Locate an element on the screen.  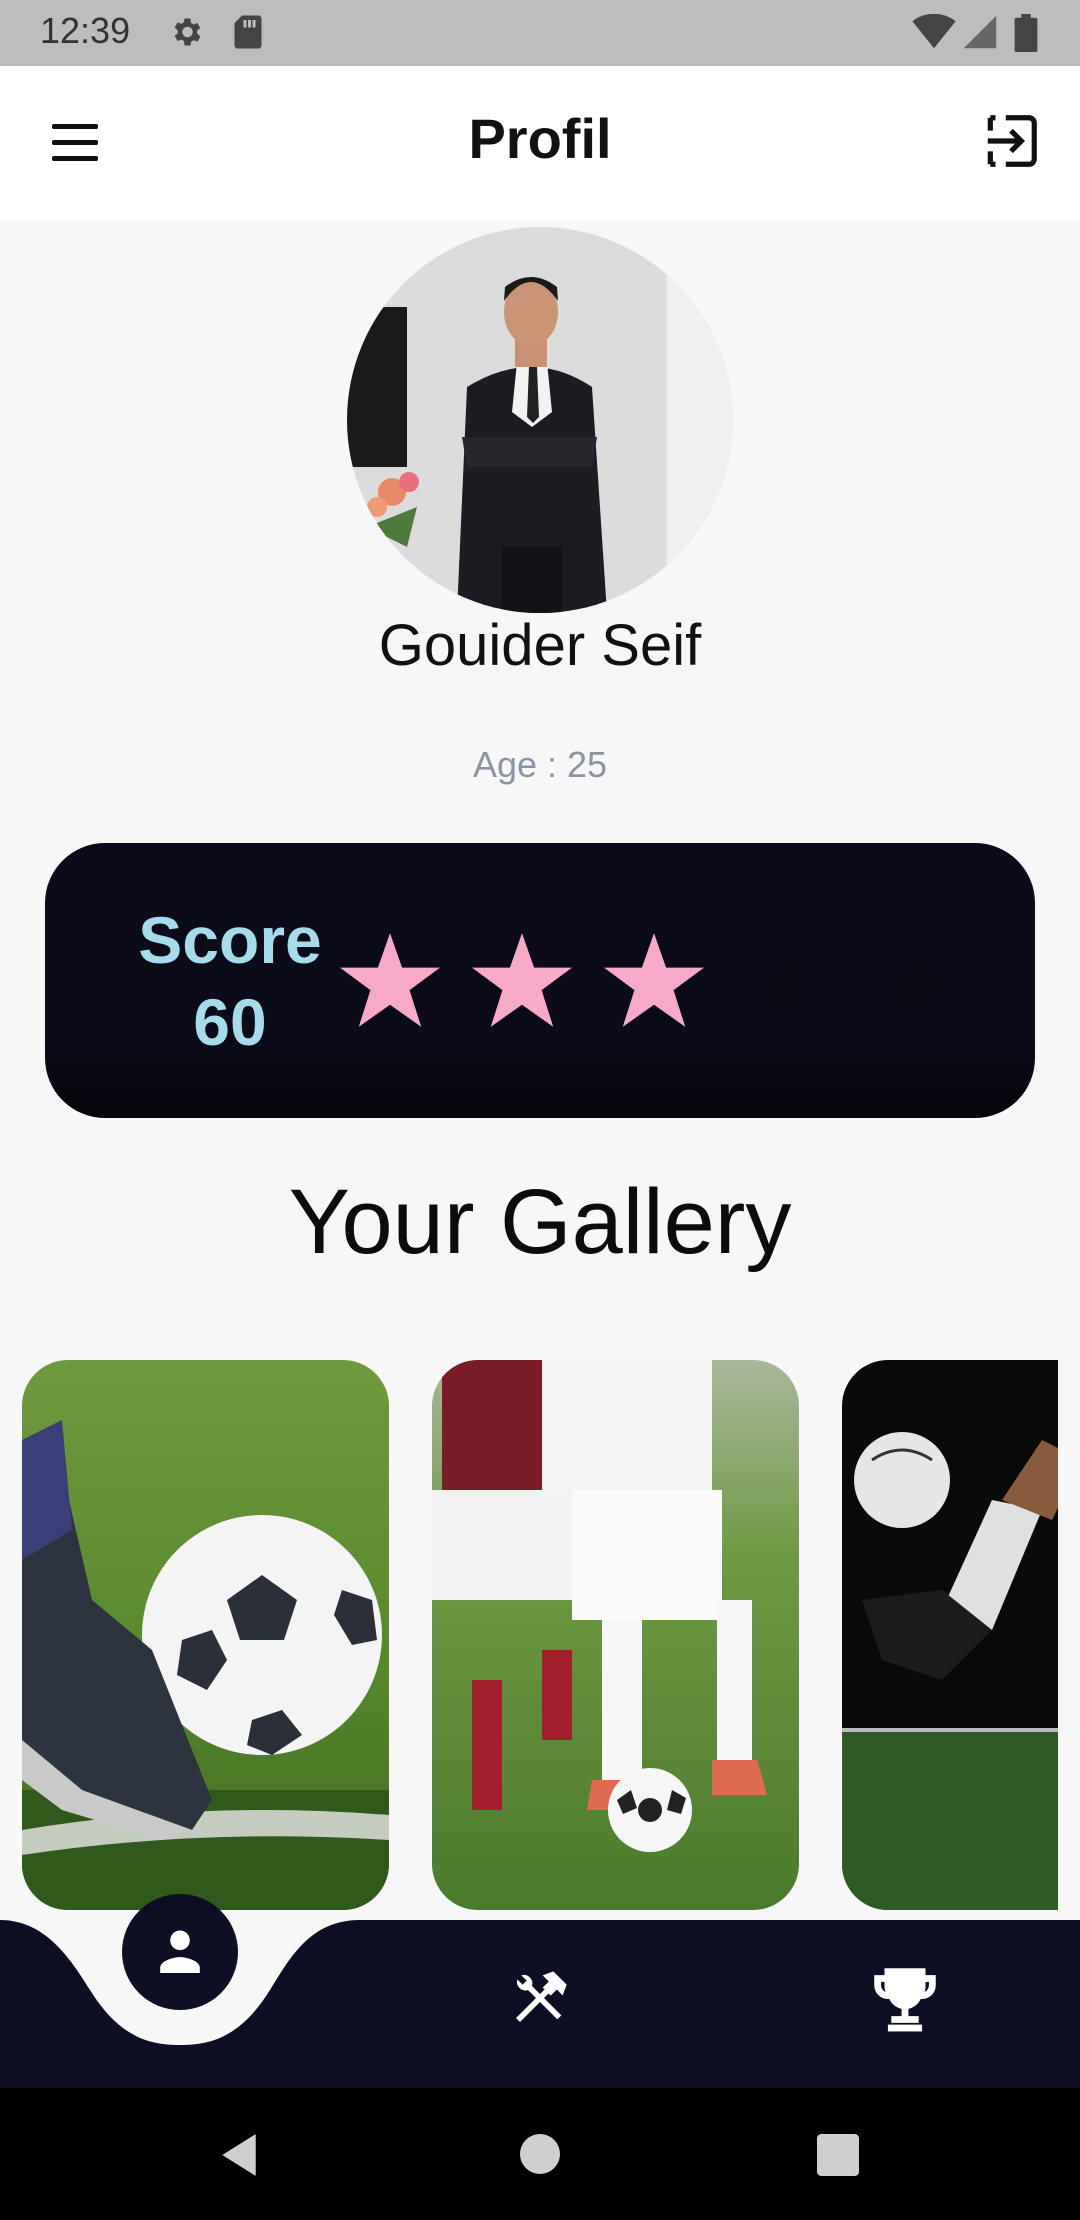
bottom-navigation is located at coordinates (540, 1991).